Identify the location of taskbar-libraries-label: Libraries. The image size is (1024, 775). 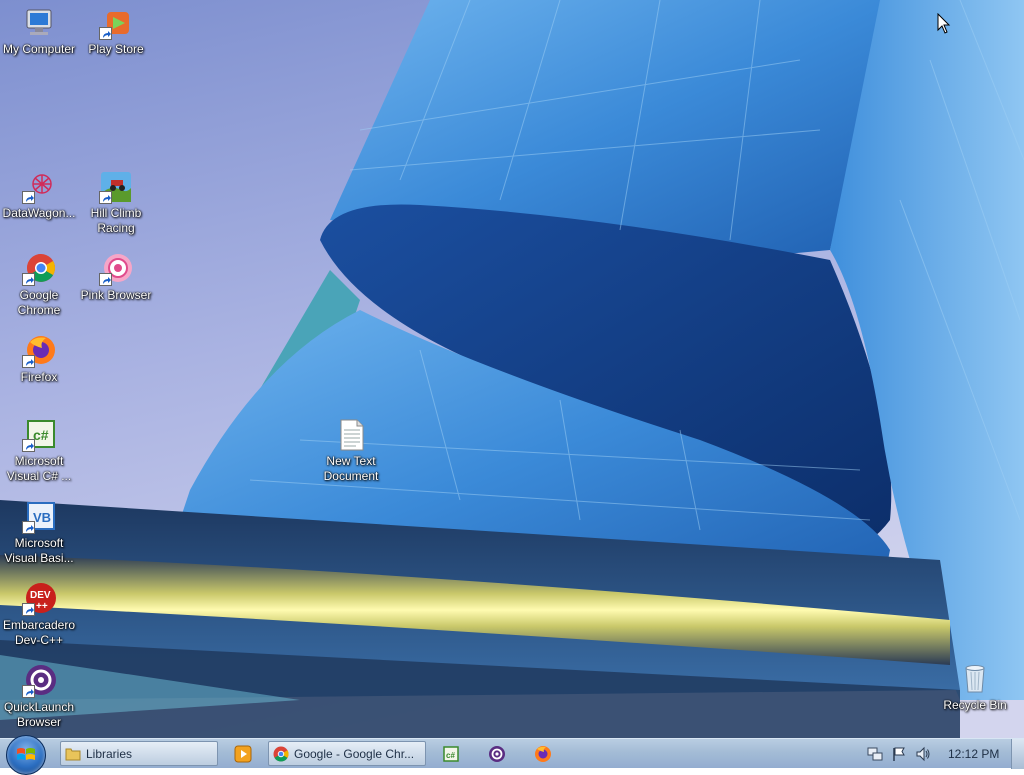
(109, 753).